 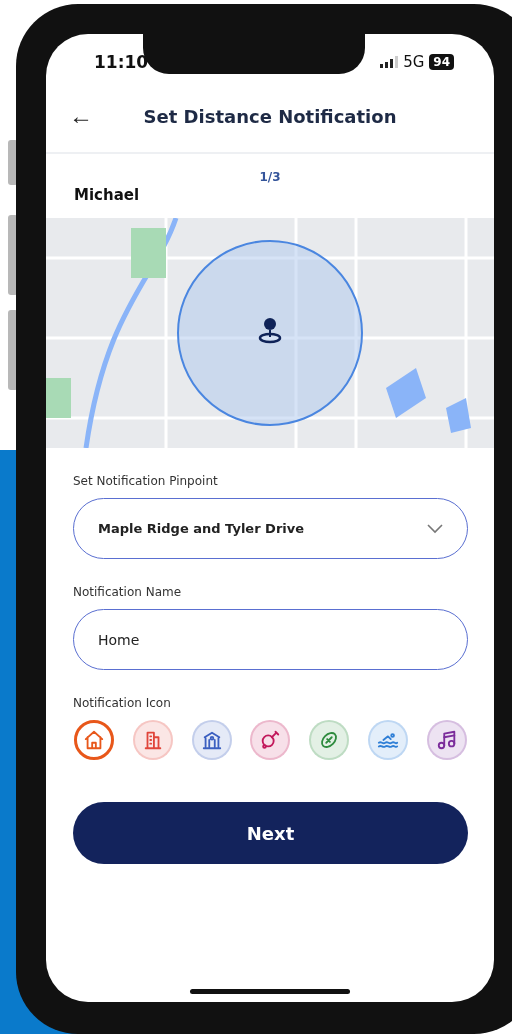 What do you see at coordinates (388, 740) in the screenshot?
I see `swim-option-button` at bounding box center [388, 740].